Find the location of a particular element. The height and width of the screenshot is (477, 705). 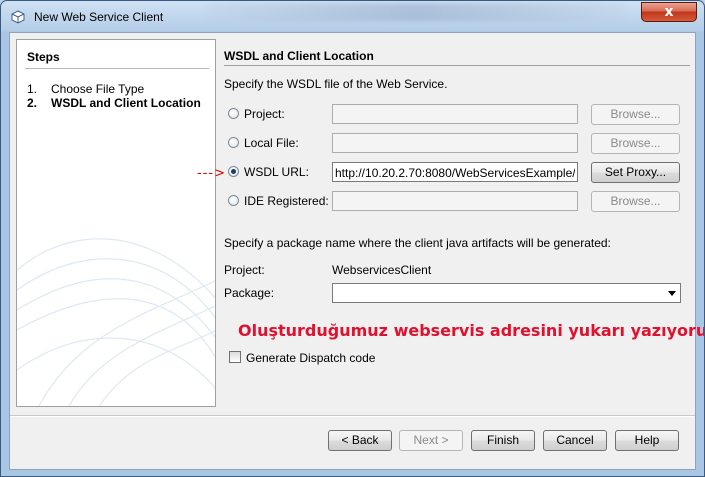

local-file-field is located at coordinates (455, 143).